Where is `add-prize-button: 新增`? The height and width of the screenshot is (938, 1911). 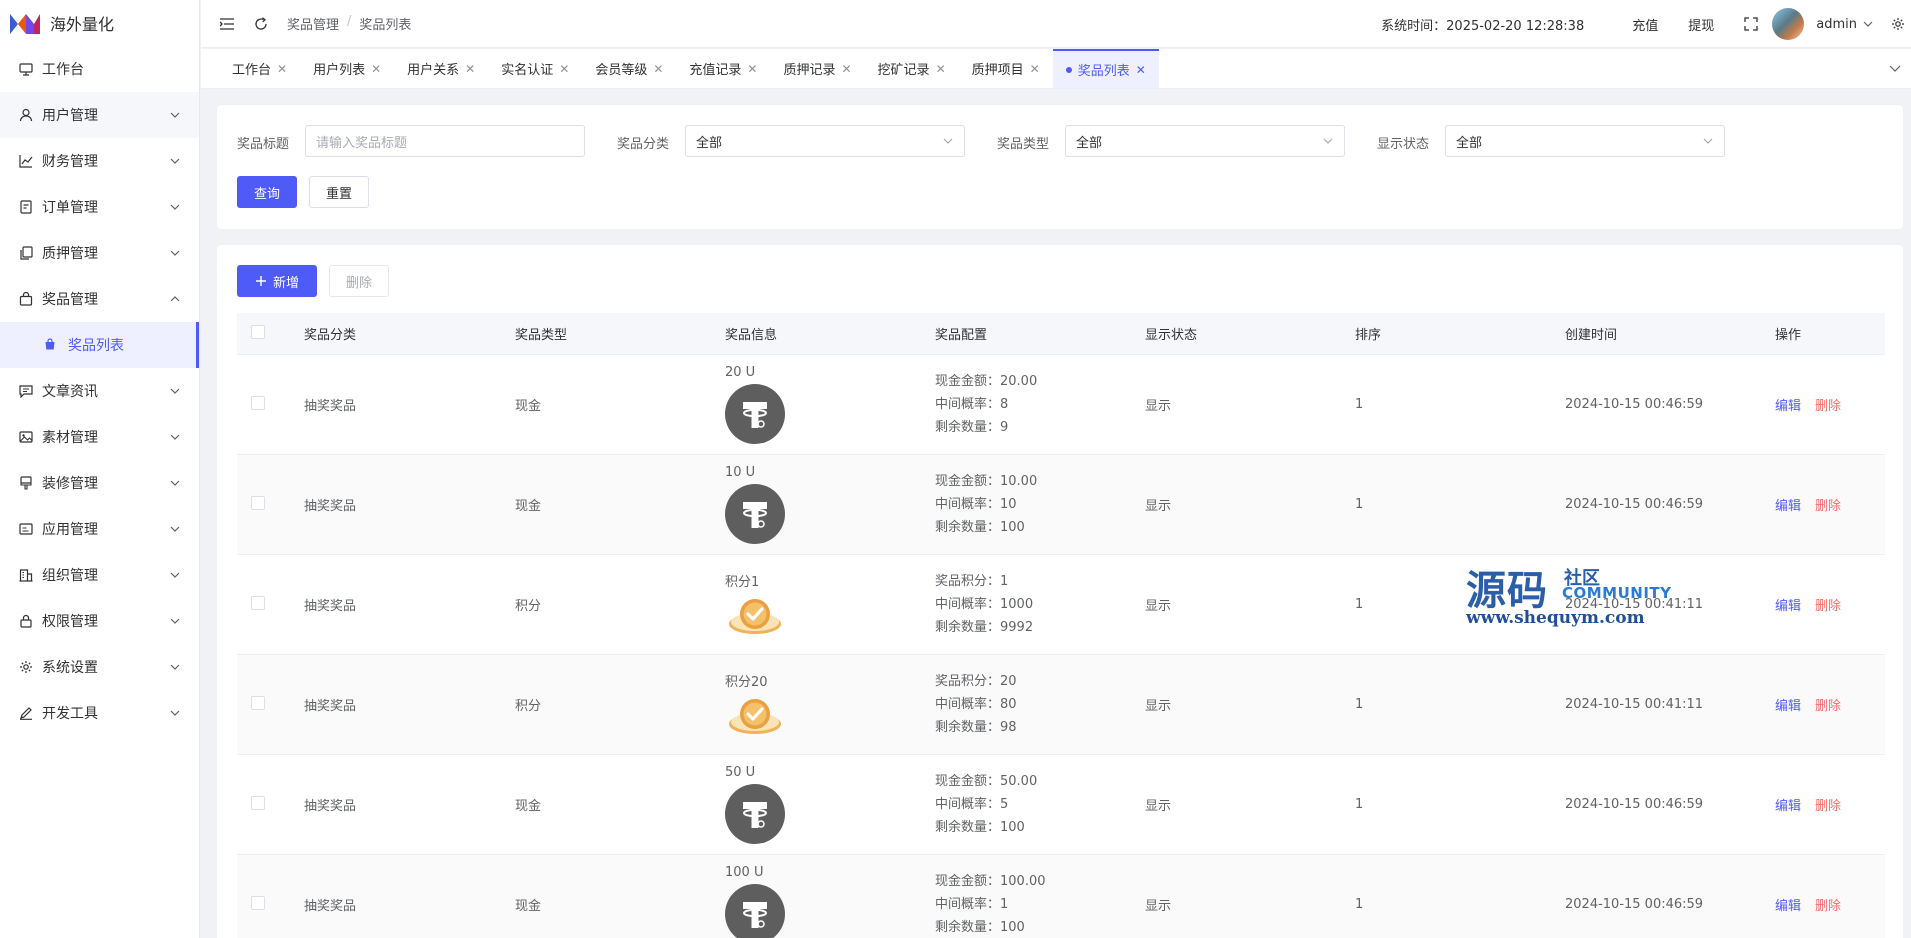 add-prize-button: 新增 is located at coordinates (277, 281).